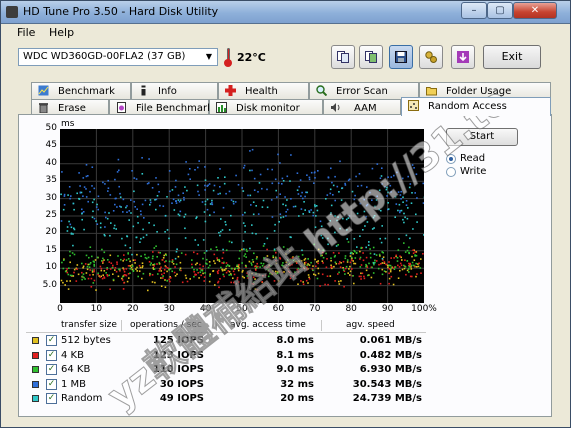 The image size is (571, 428). What do you see at coordinates (51, 267) in the screenshot?
I see `y-tick-label: 10` at bounding box center [51, 267].